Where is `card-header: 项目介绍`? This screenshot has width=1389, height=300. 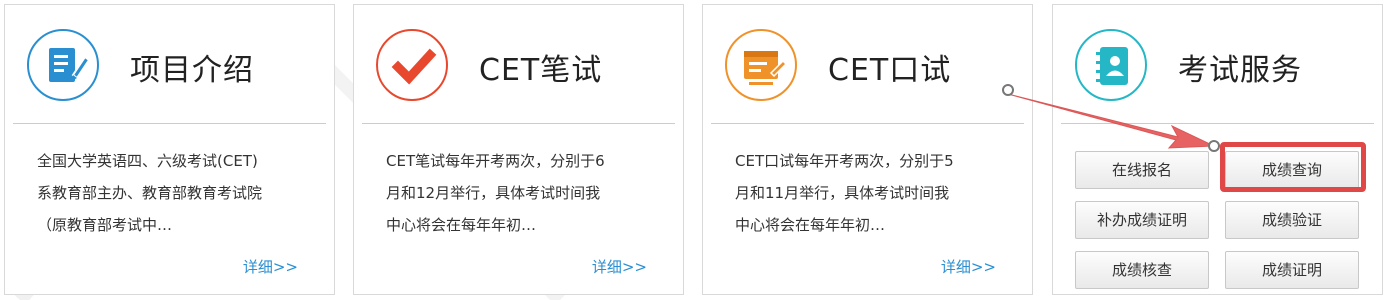 card-header: 项目介绍 is located at coordinates (169, 64).